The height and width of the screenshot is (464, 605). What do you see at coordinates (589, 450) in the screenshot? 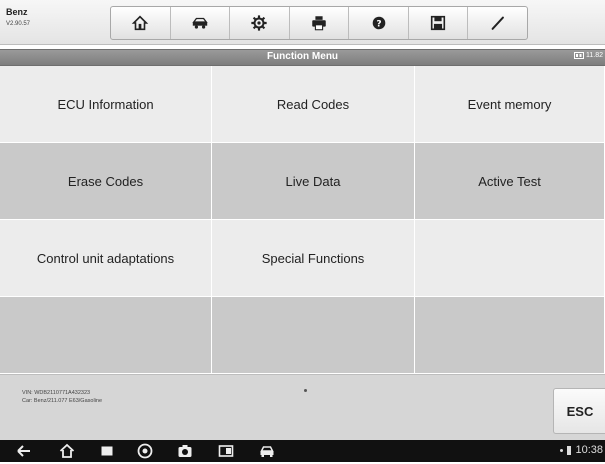
I see `clock: 10:38` at bounding box center [589, 450].